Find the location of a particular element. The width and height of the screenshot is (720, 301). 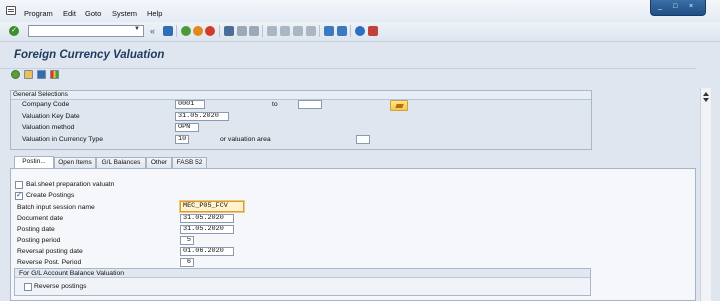

command-field is located at coordinates (86, 31).